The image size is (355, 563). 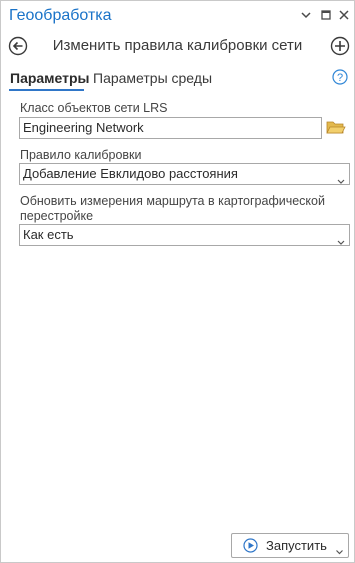 I want to click on restore-icon, so click(x=326, y=15).